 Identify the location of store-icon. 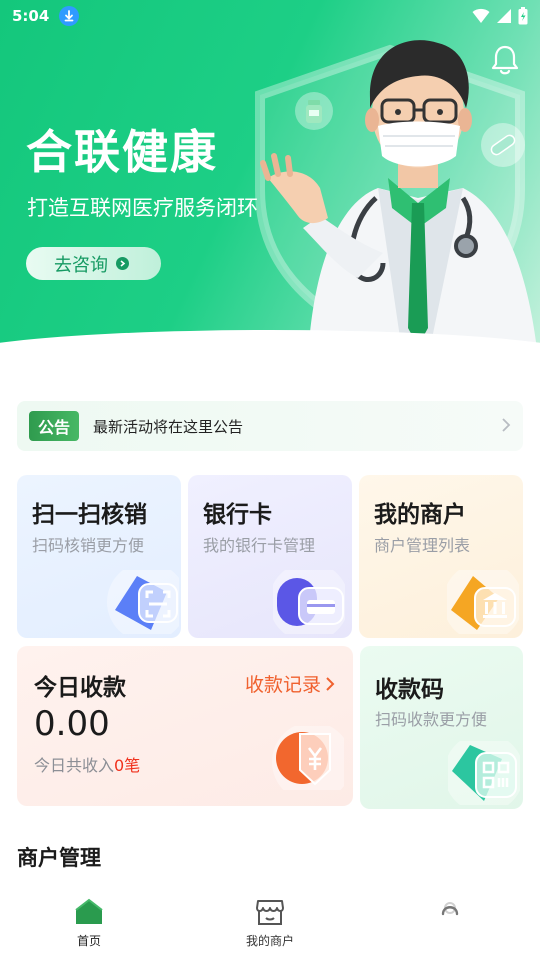
(270, 912).